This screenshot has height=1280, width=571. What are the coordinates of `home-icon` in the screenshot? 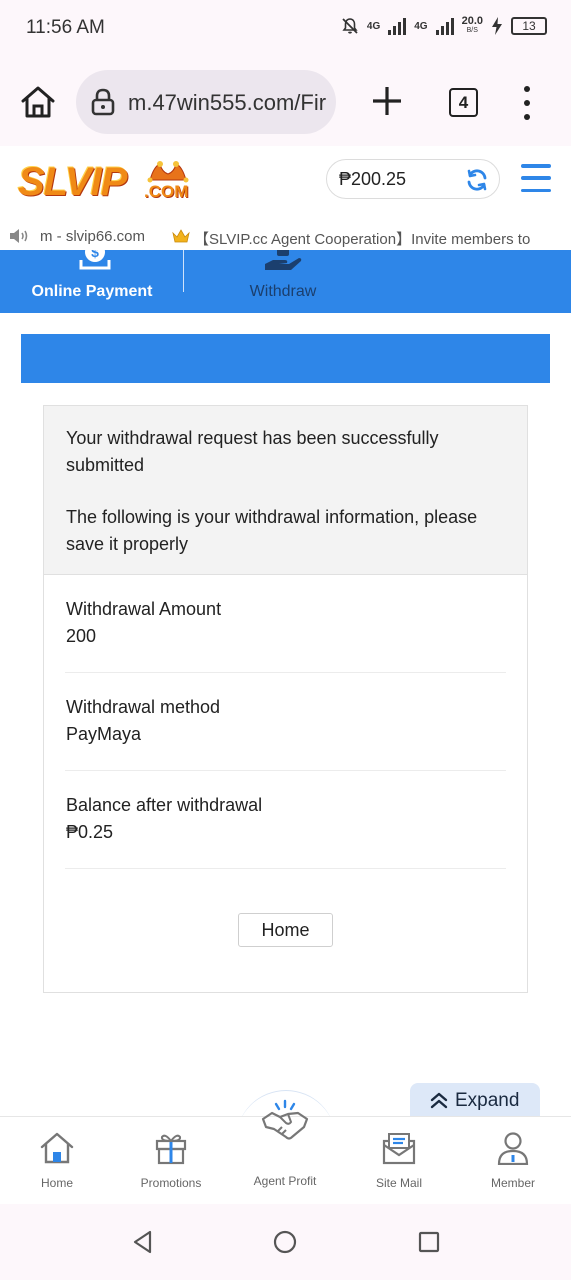 It's located at (57, 1148).